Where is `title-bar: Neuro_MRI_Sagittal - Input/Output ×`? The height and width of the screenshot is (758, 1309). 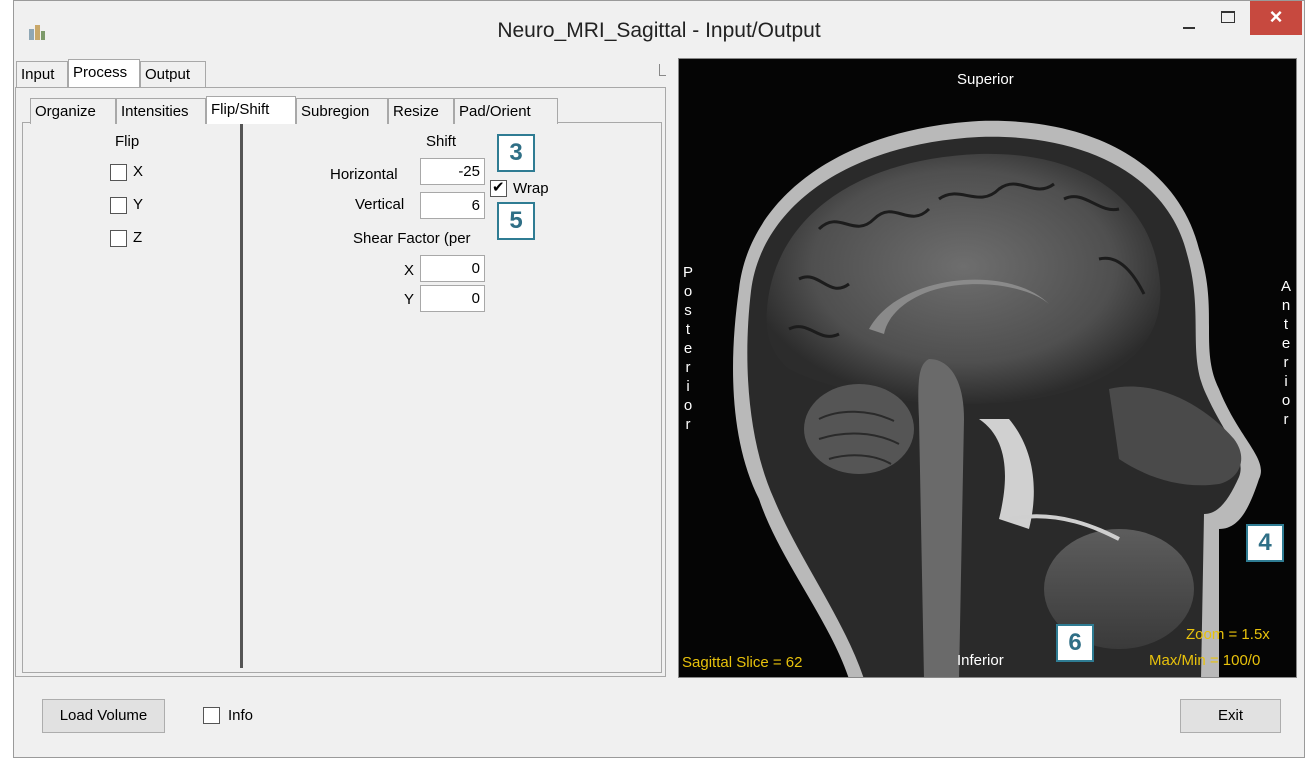 title-bar: Neuro_MRI_Sagittal - Input/Output × is located at coordinates (659, 31).